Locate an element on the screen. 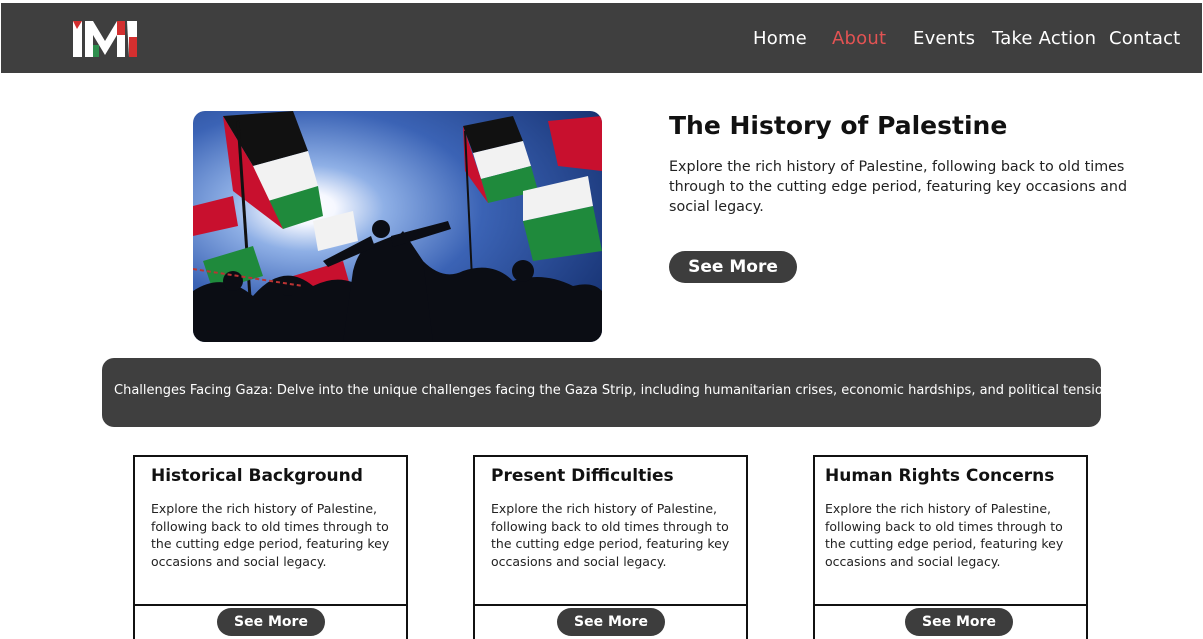 The width and height of the screenshot is (1203, 639). hero-image is located at coordinates (397, 226).